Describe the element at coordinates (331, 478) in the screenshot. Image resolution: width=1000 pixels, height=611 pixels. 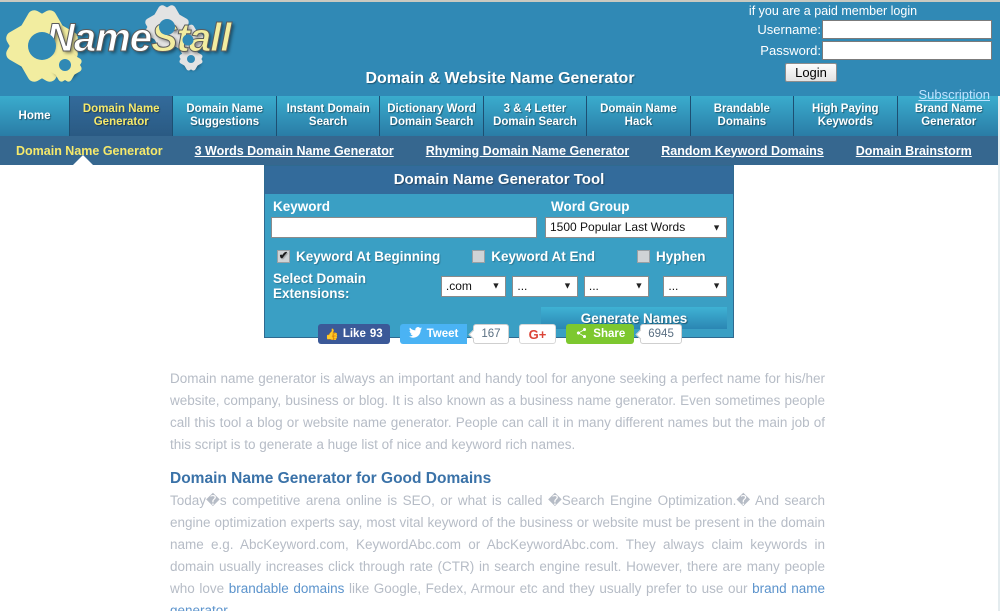
I see `article-heading: Domain Name Generator for Good Domains` at that location.